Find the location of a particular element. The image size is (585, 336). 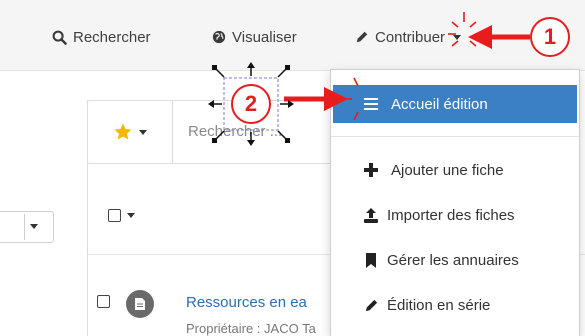

menu-item-gerer-annuaires: Gérer les annuaires is located at coordinates (455, 260).